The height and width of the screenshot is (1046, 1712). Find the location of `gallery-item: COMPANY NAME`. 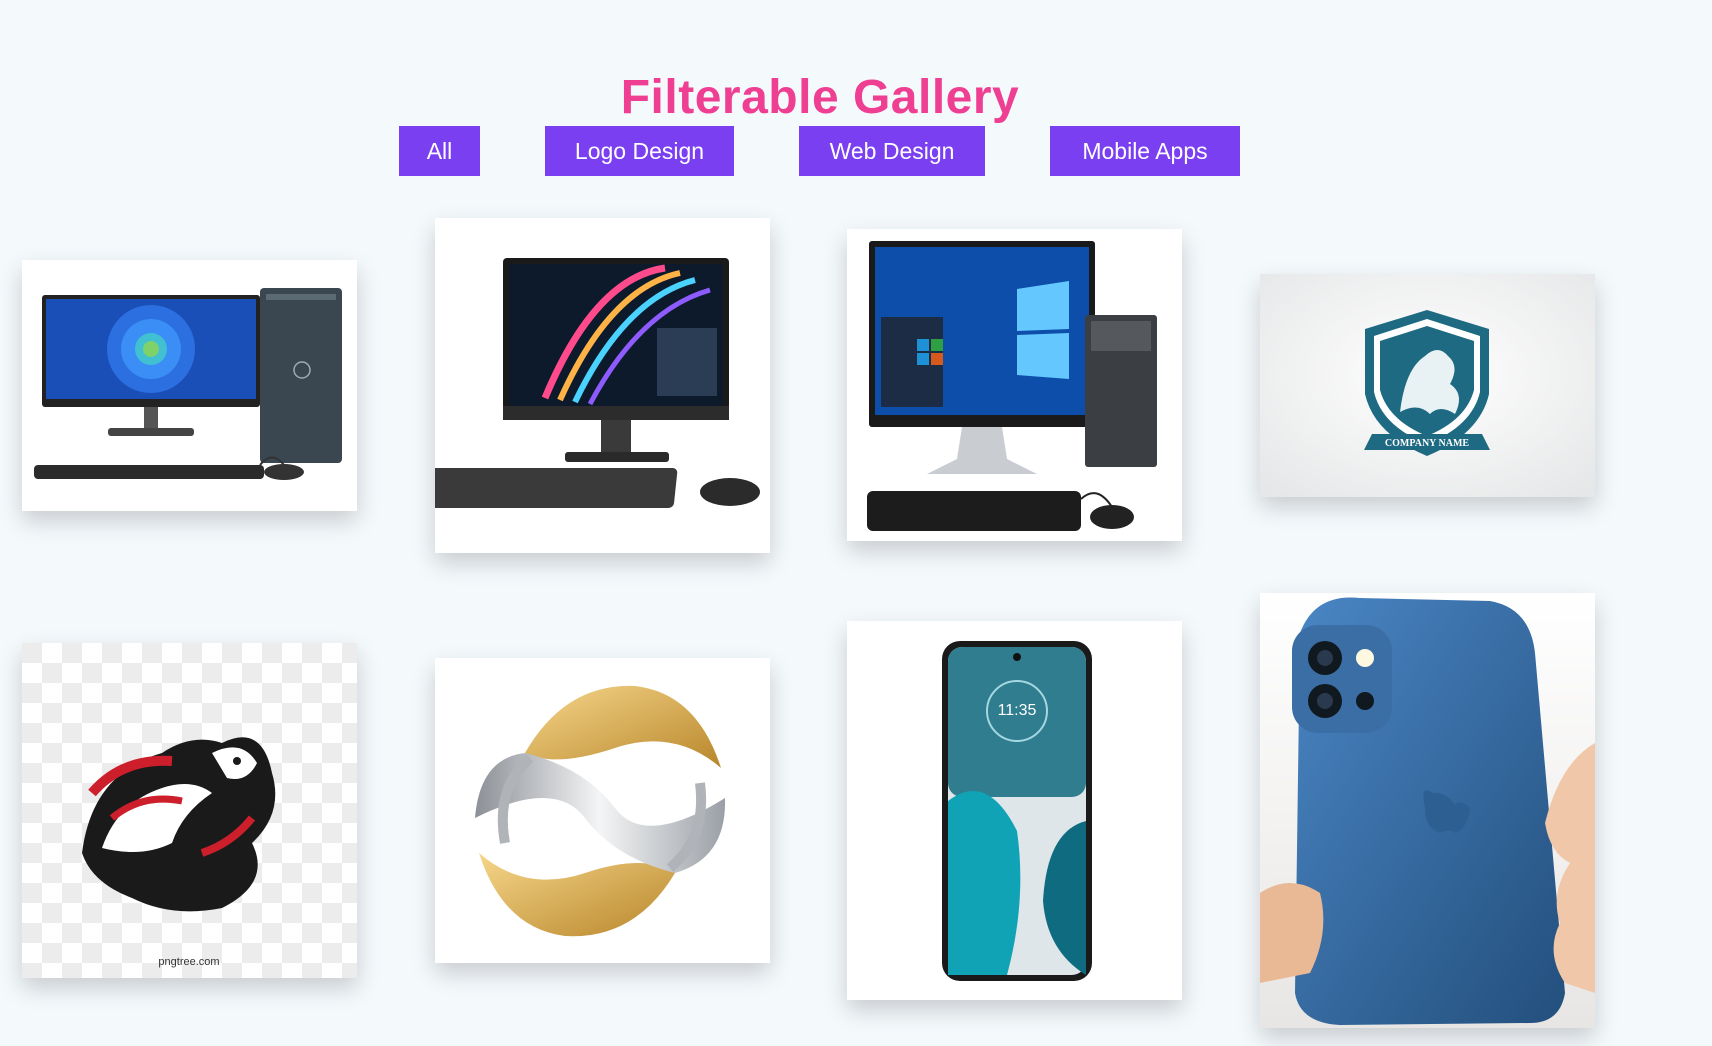

gallery-item: COMPANY NAME is located at coordinates (1427, 385).